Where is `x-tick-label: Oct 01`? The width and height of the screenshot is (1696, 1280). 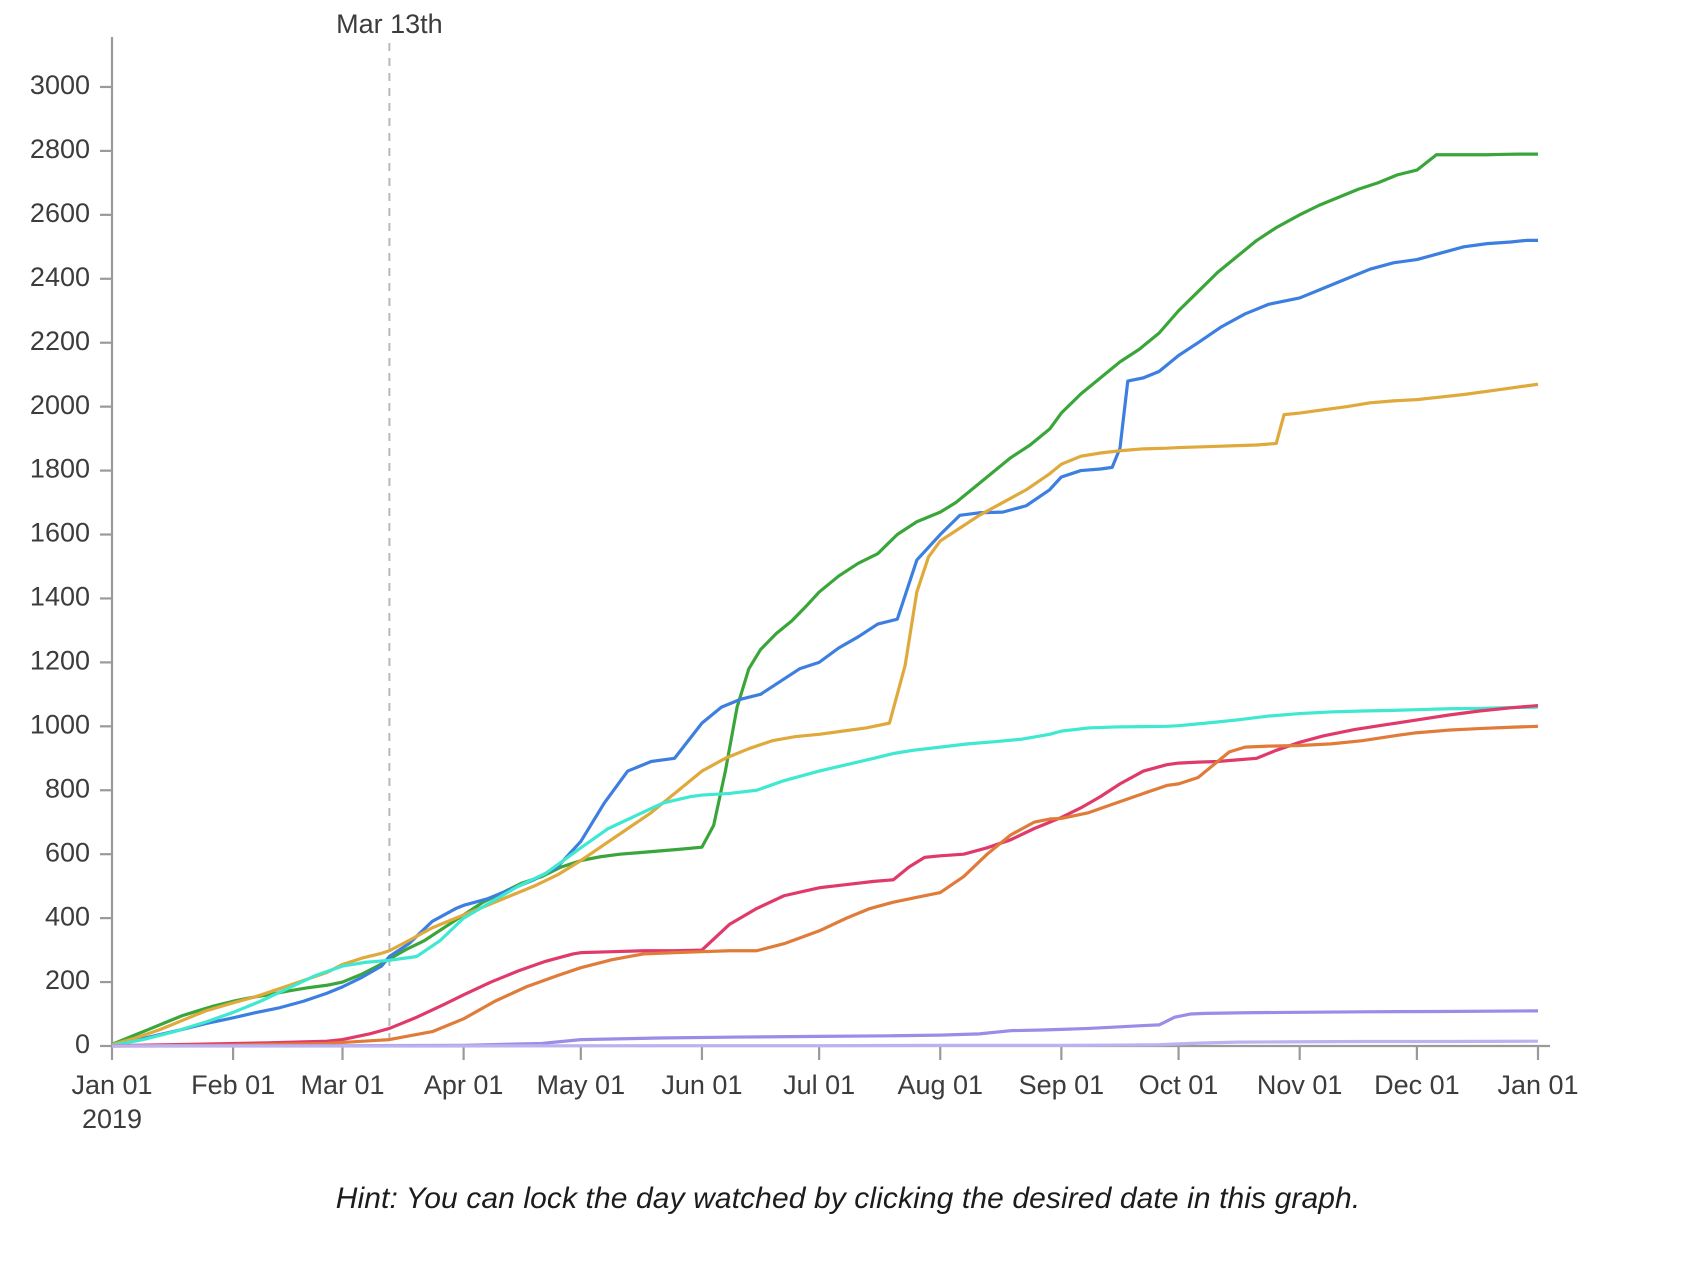
x-tick-label: Oct 01 is located at coordinates (1179, 1085).